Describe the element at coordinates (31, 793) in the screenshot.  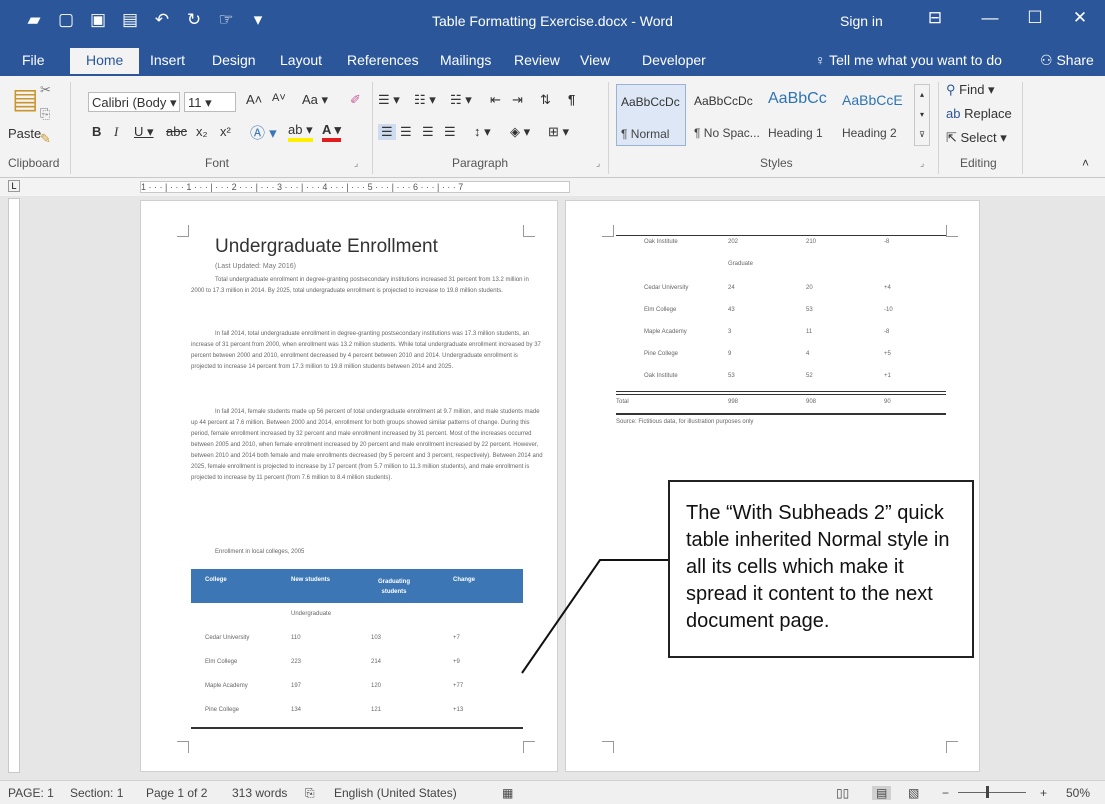
I see `status-page: PAGE: 1` at that location.